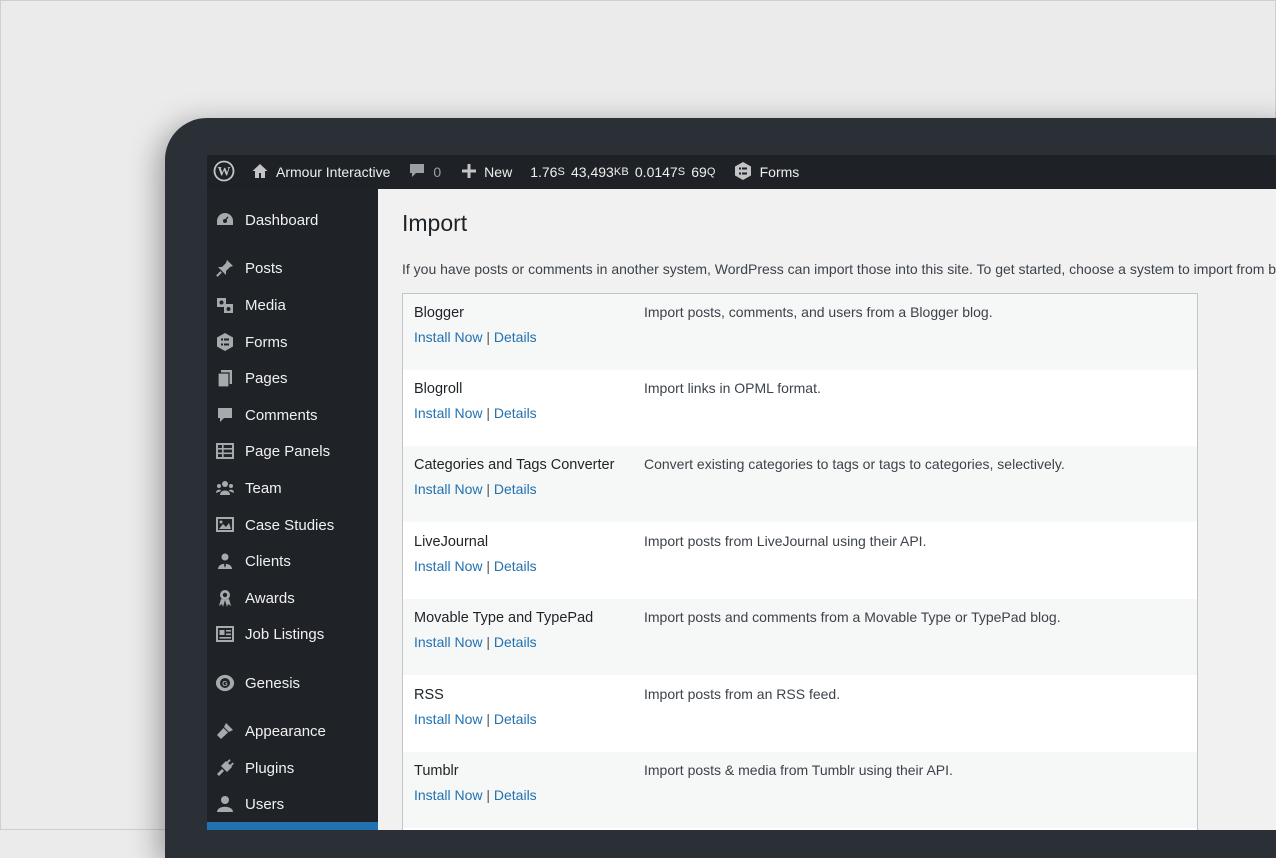 Image resolution: width=1276 pixels, height=858 pixels. I want to click on sidebar-item-team: Team, so click(292, 488).